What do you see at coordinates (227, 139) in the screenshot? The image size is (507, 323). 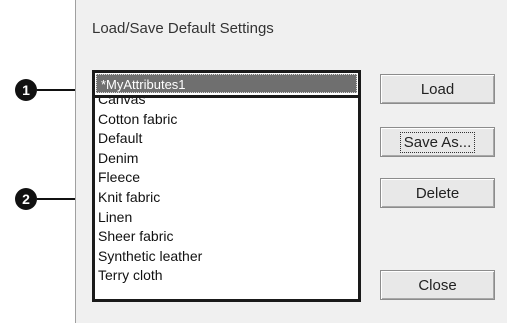 I see `list-item: Default` at bounding box center [227, 139].